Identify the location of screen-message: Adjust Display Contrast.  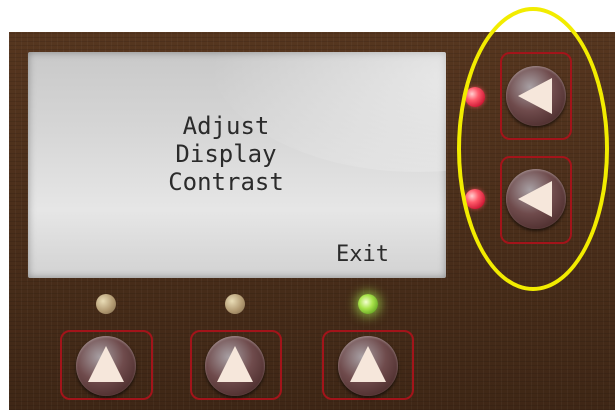
(226, 154).